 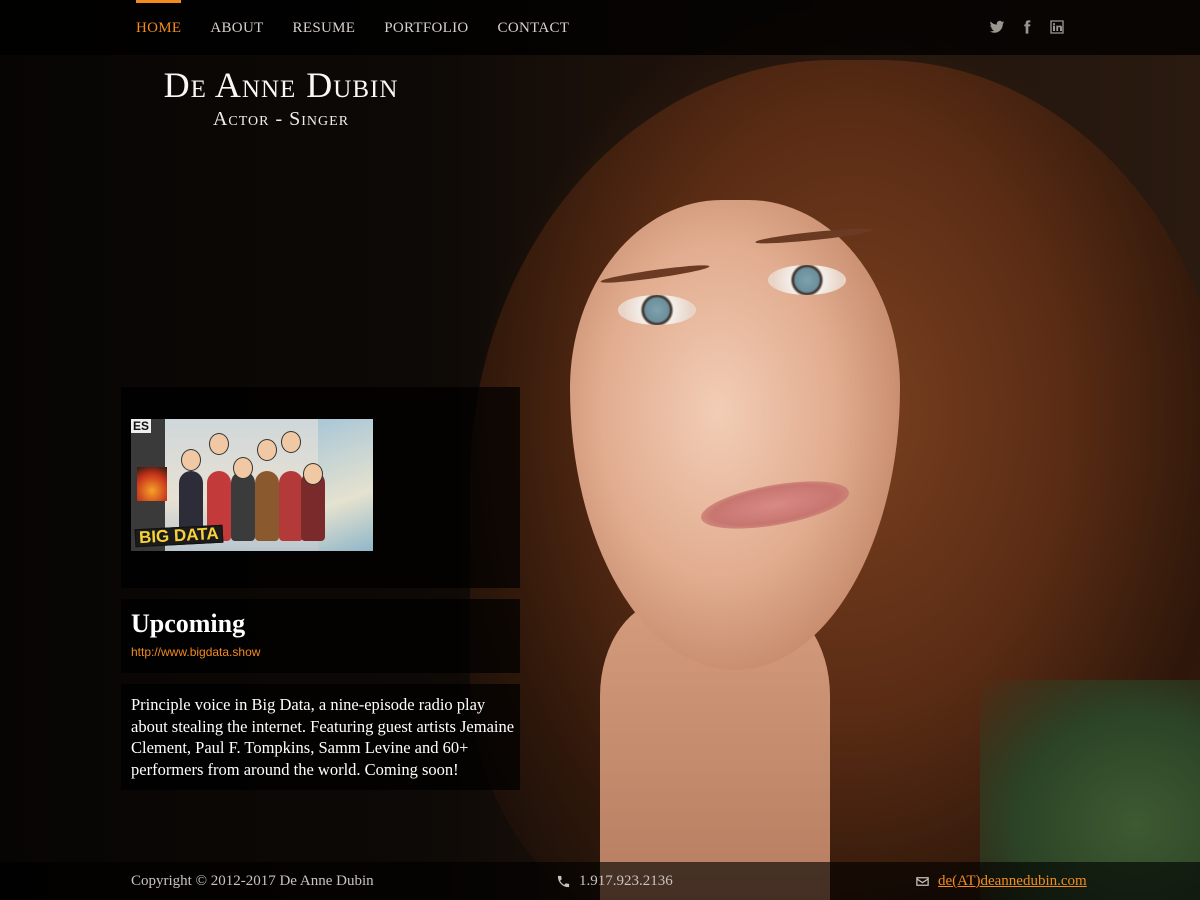 What do you see at coordinates (1057, 27) in the screenshot?
I see `linkedin-icon` at bounding box center [1057, 27].